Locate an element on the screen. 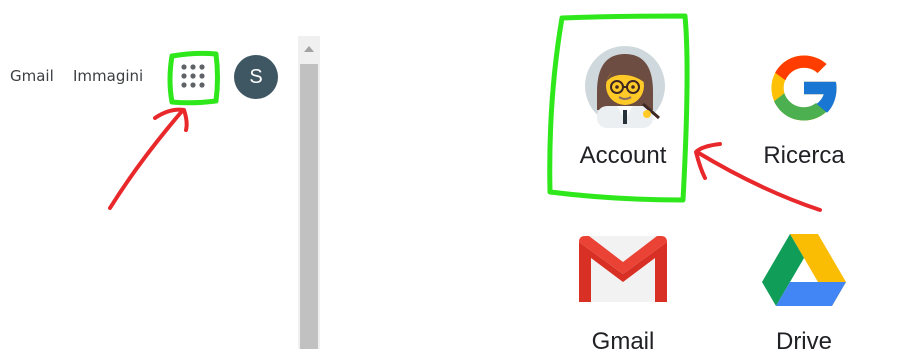  avatar-initial: S is located at coordinates (256, 76).